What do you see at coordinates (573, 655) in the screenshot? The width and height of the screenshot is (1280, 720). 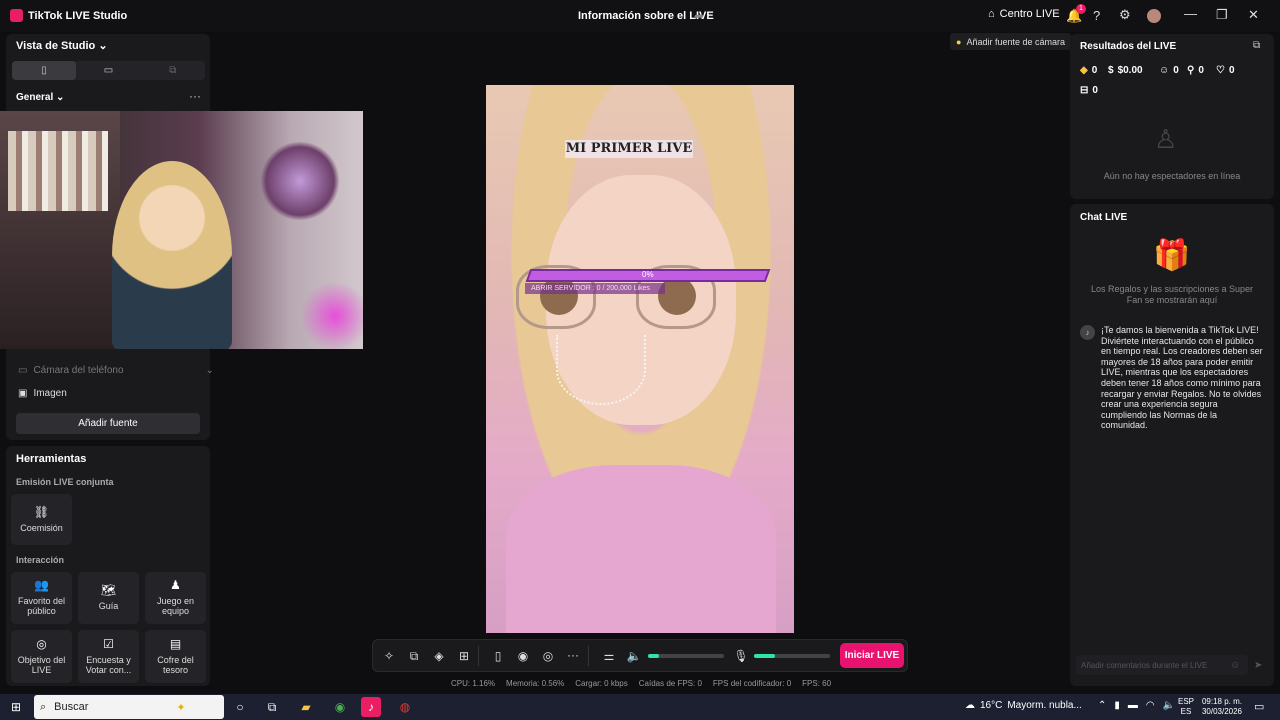 I see `more-options-icon: ···` at bounding box center [573, 655].